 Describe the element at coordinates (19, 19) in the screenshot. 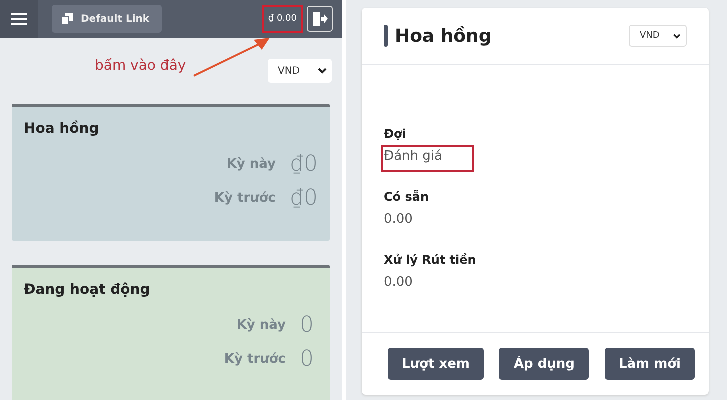

I see `menu-icon` at that location.